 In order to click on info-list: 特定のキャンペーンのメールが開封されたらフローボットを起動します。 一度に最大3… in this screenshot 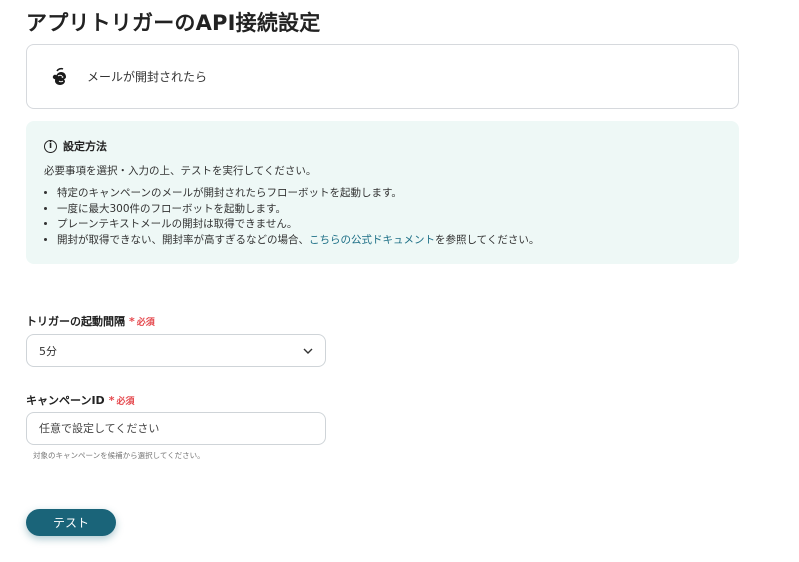, I will do `click(381, 217)`.